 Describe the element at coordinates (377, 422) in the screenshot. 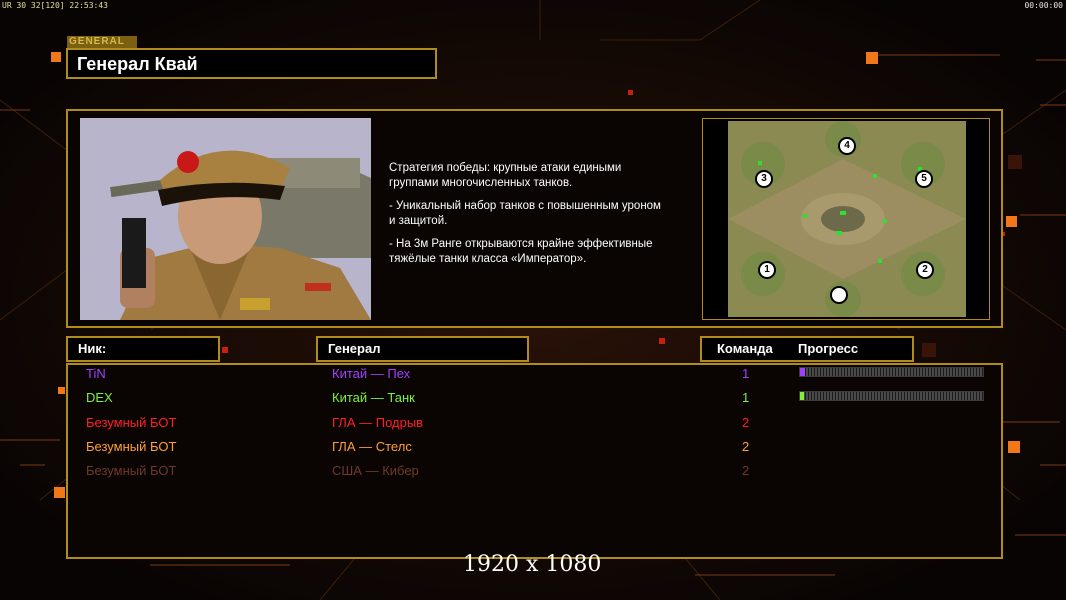

I see `player-general: ГЛА — Подрыв` at that location.